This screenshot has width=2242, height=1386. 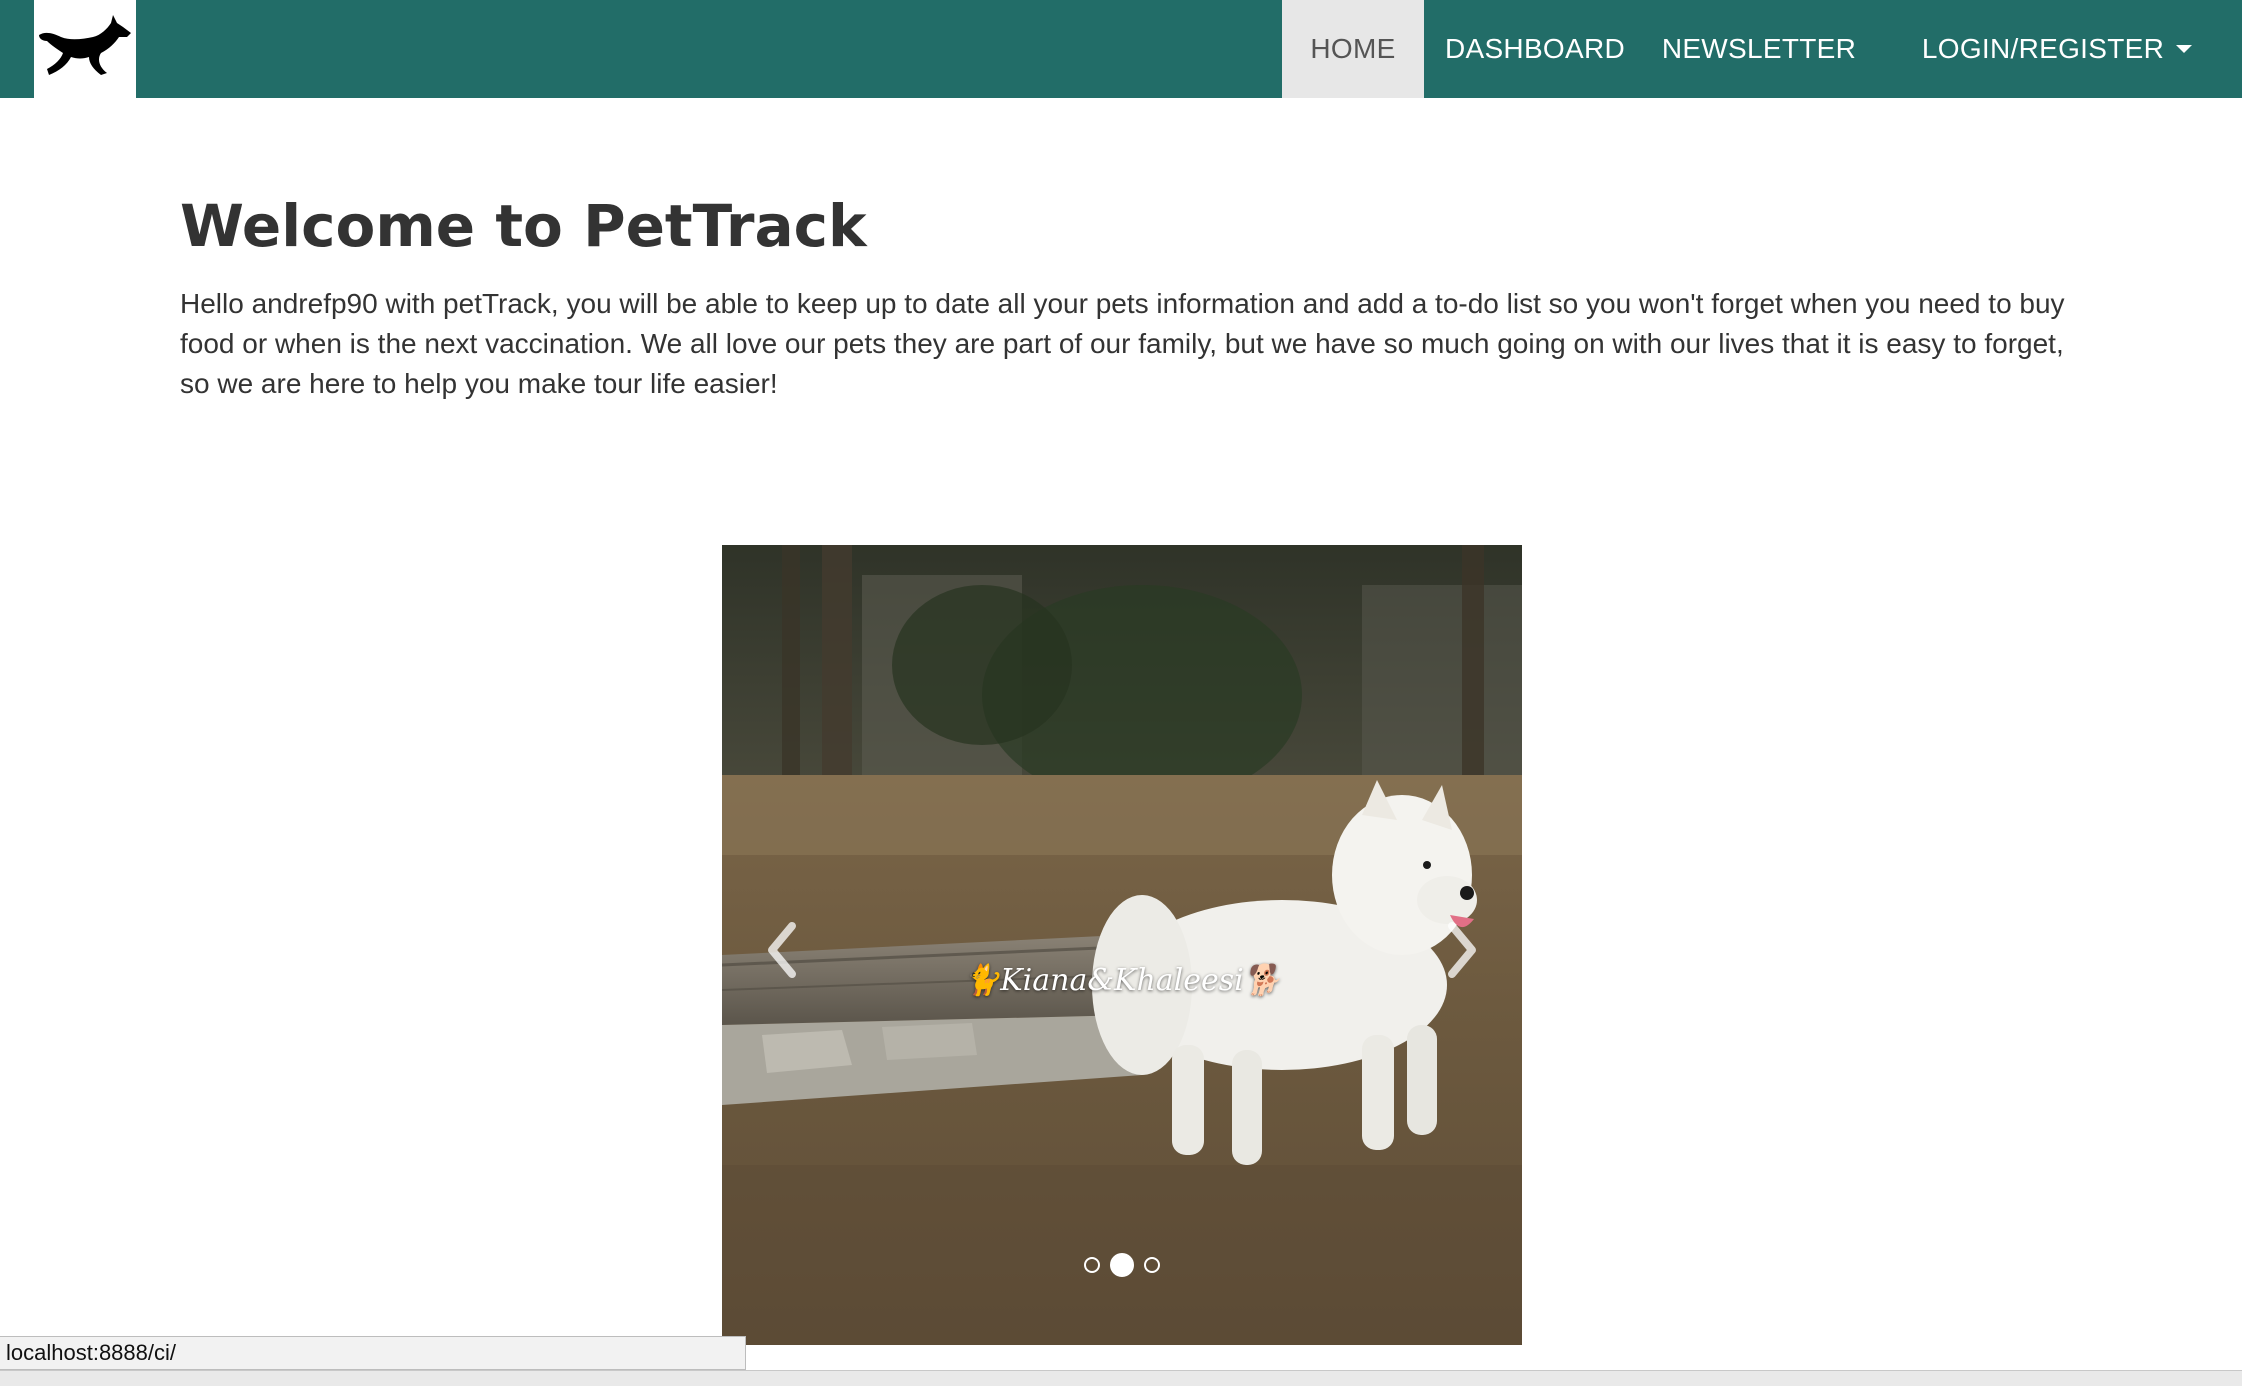 I want to click on nav-dashboard-label: DASHBOARD, so click(x=1535, y=48).